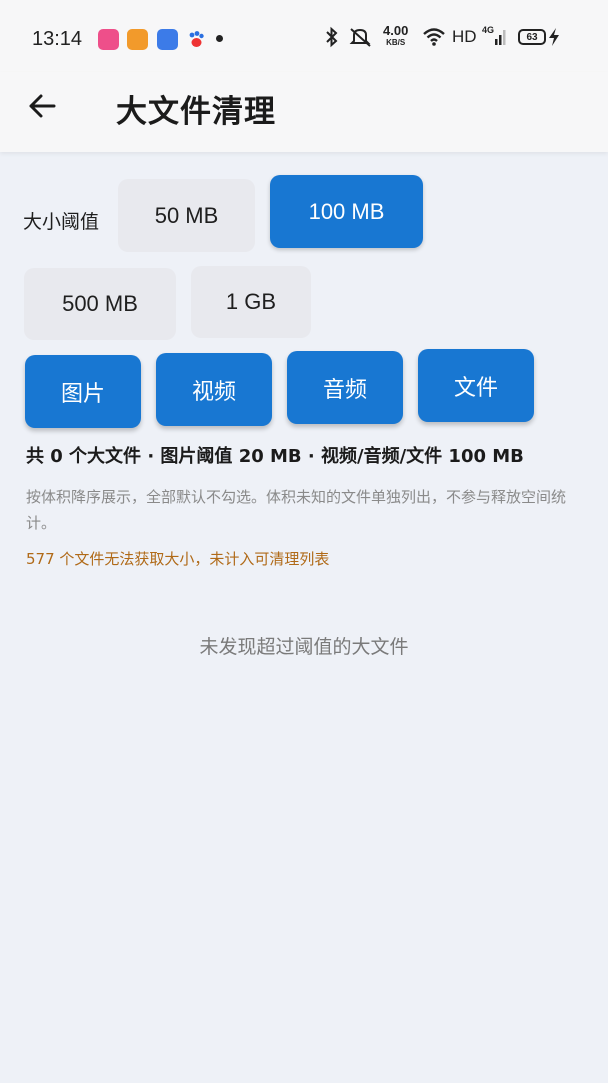  Describe the element at coordinates (495, 37) in the screenshot. I see `signal-icon: 4G` at that location.